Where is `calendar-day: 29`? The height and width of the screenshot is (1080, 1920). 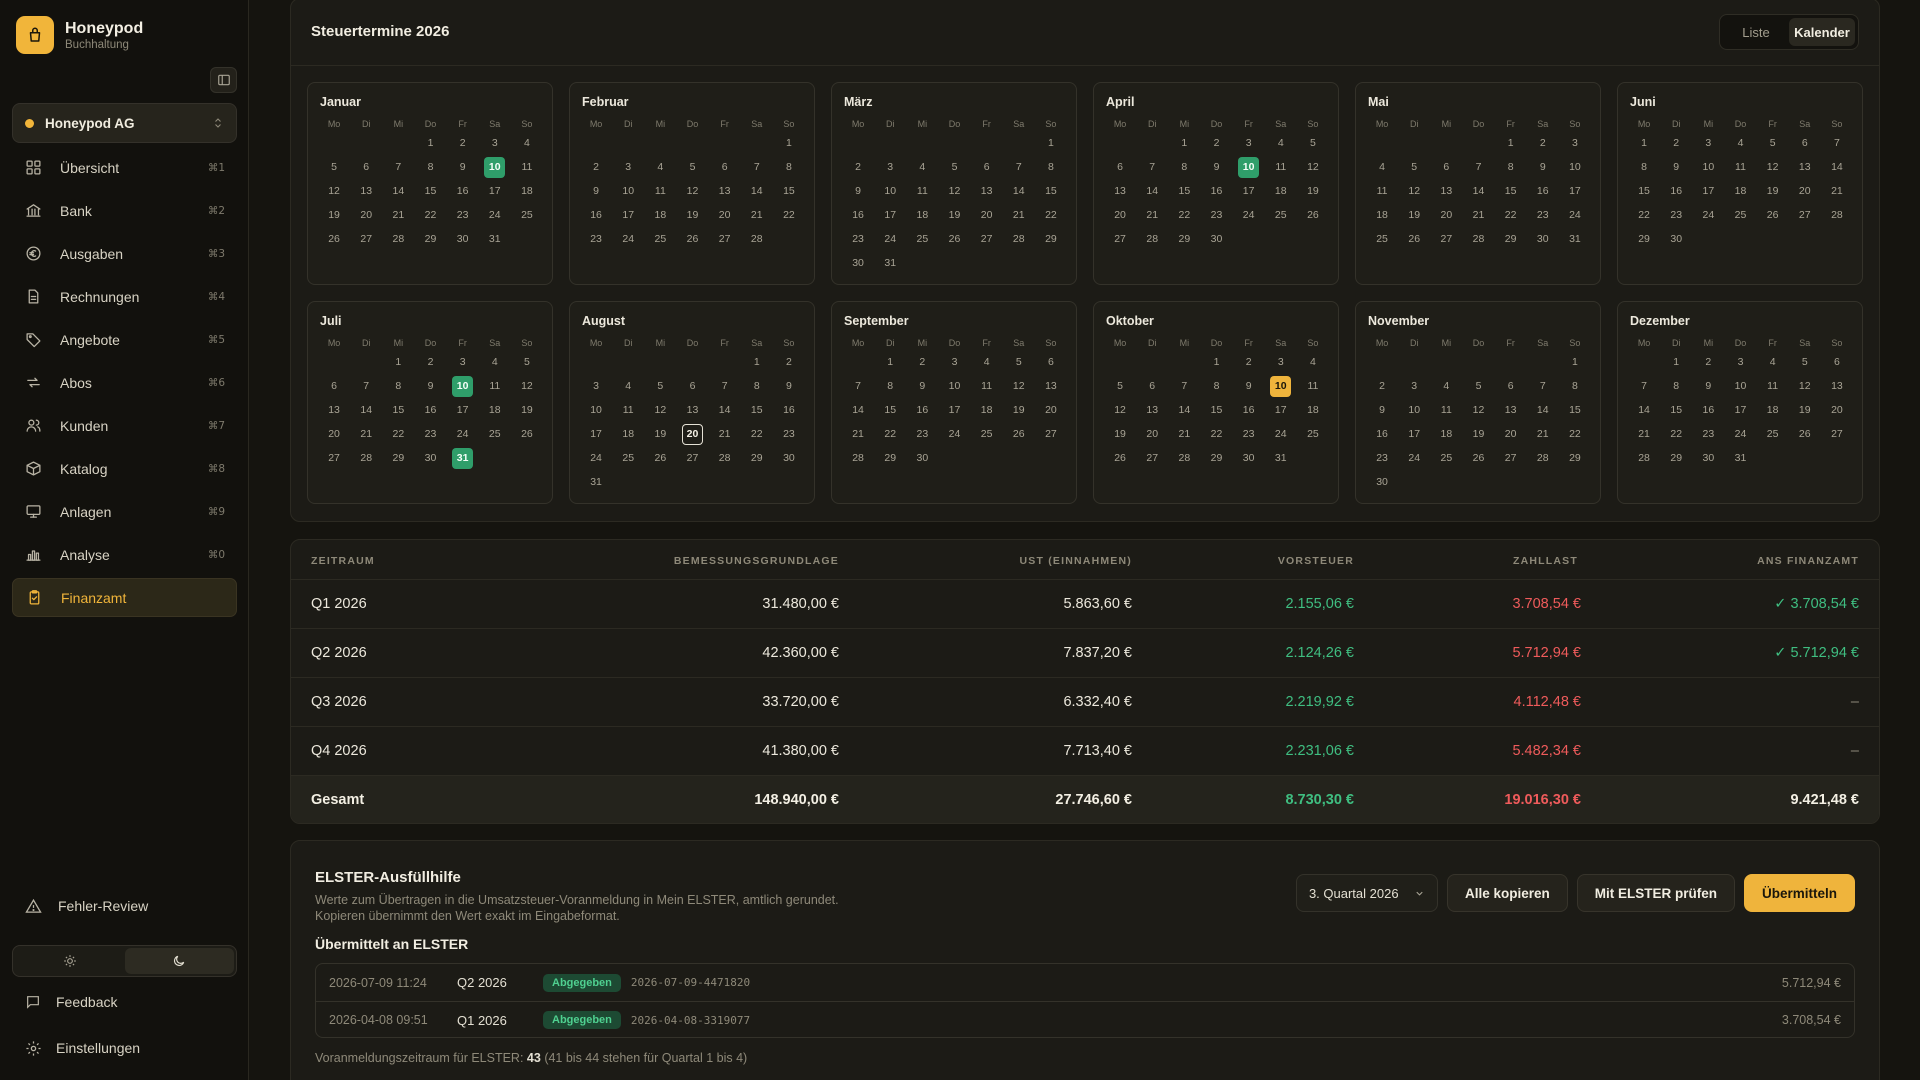
calendar-day: 29 is located at coordinates (430, 239).